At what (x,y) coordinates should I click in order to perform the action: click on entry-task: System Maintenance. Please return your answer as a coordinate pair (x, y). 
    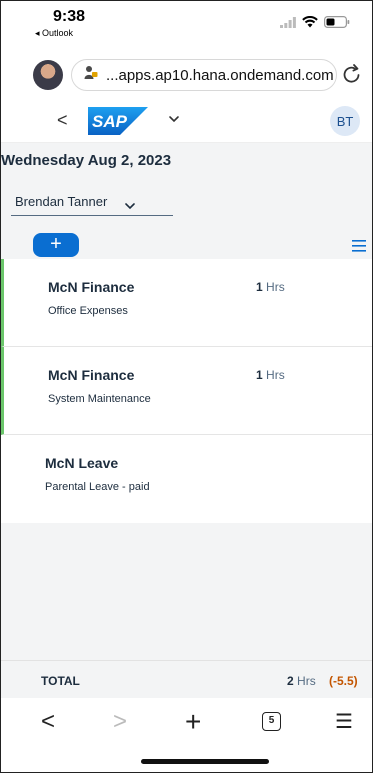
    Looking at the image, I should click on (99, 399).